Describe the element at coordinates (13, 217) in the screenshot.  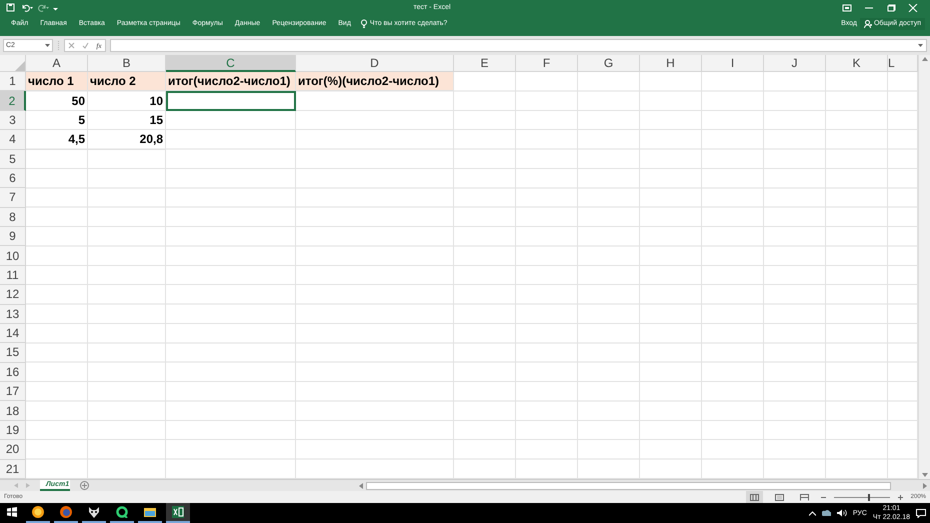
I see `row-header: 8` at that location.